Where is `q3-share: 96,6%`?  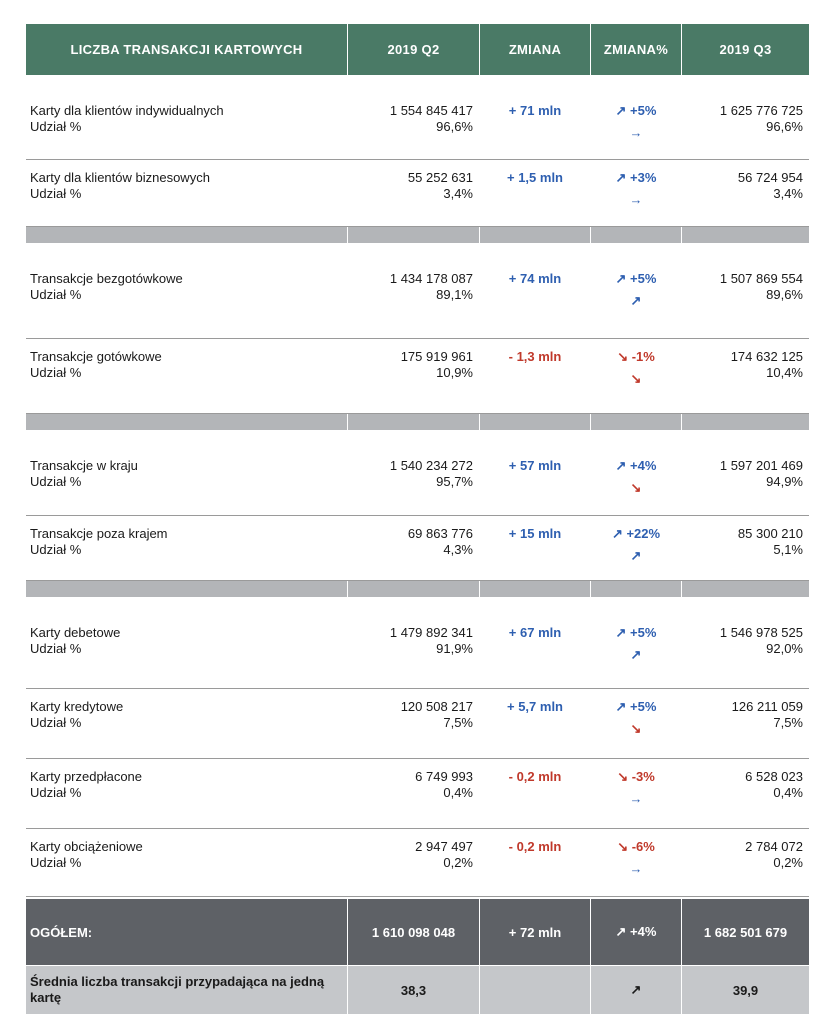
q3-share: 96,6% is located at coordinates (784, 126).